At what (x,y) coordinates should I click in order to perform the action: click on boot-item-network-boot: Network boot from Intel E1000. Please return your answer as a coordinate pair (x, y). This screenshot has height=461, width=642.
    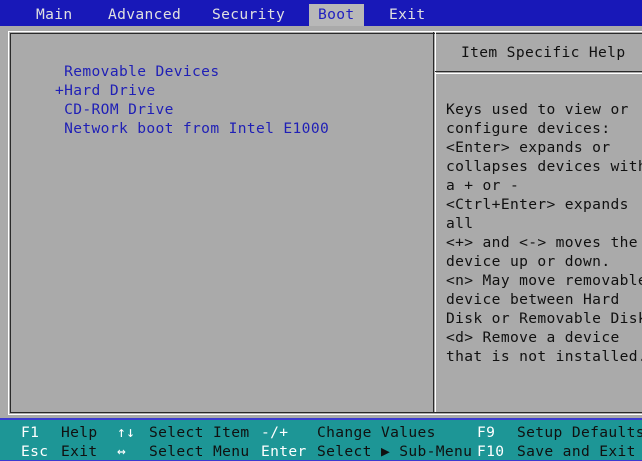
    Looking at the image, I should click on (192, 128).